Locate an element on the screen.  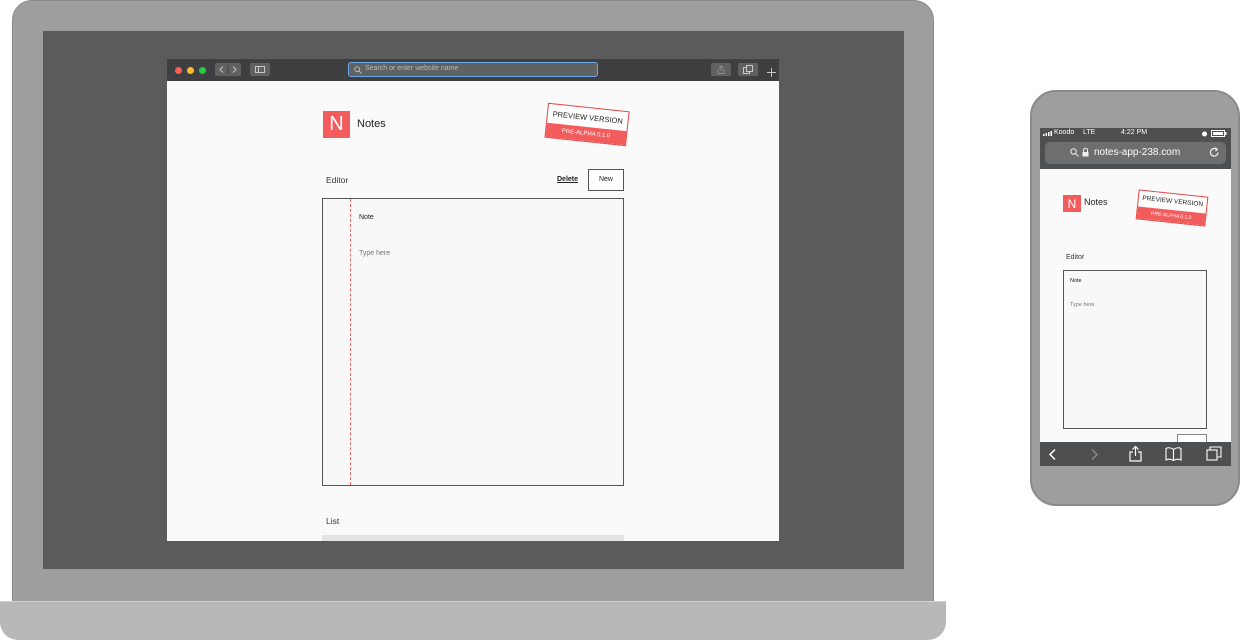
signal-icon is located at coordinates (1047, 133).